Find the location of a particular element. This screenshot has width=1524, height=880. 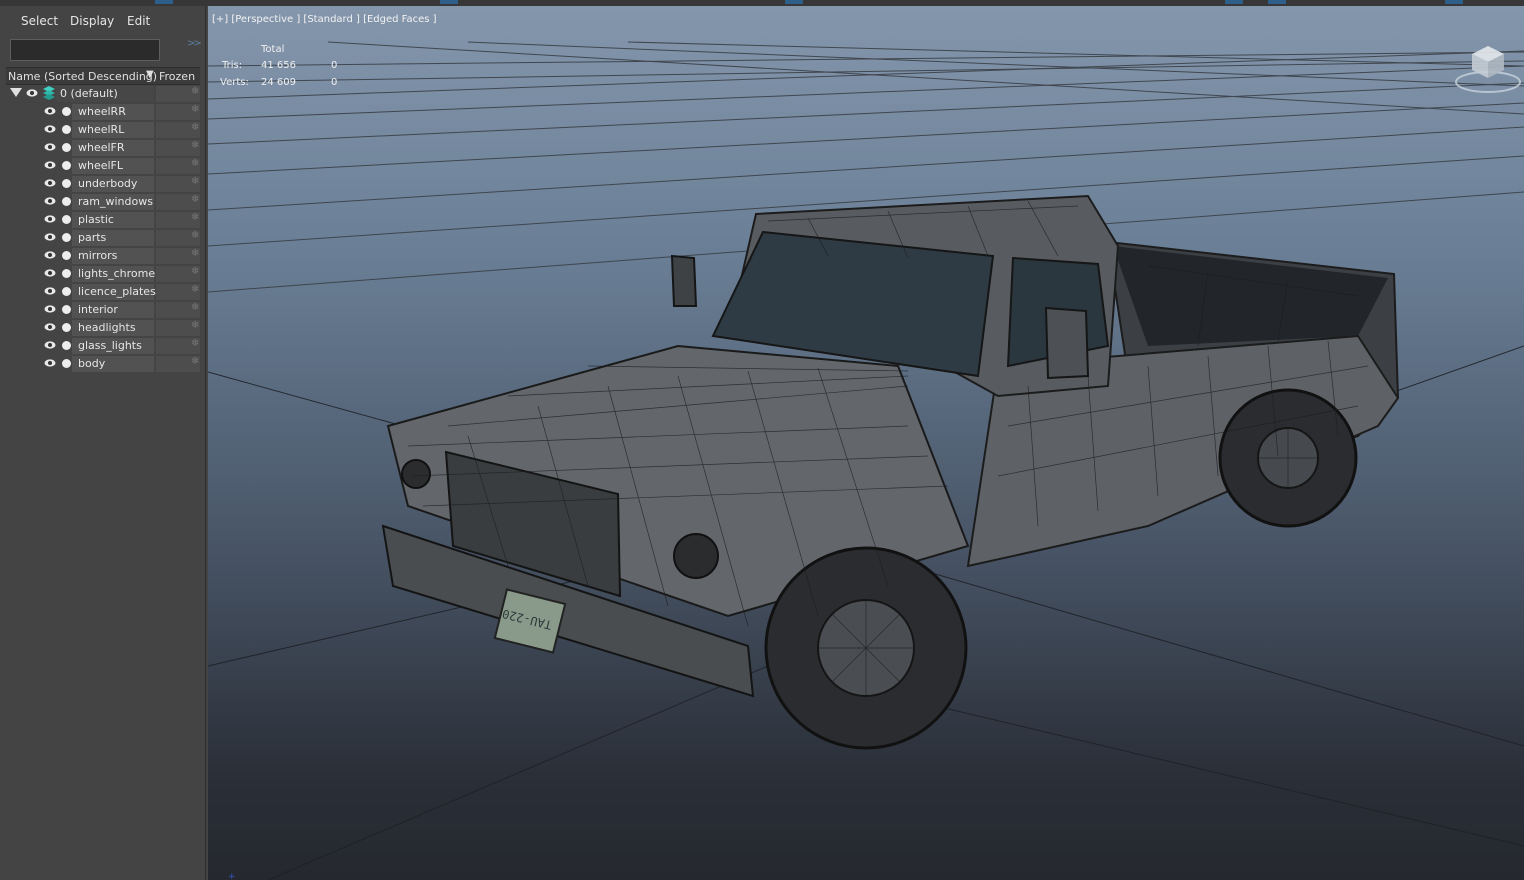

expand-triangle-icon is located at coordinates (16, 92).